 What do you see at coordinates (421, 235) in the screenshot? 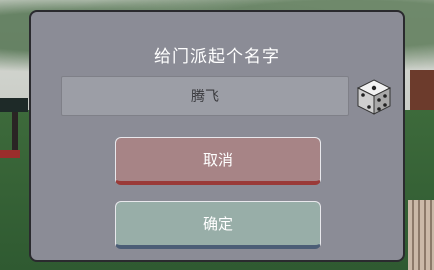
I see `background-fence` at bounding box center [421, 235].